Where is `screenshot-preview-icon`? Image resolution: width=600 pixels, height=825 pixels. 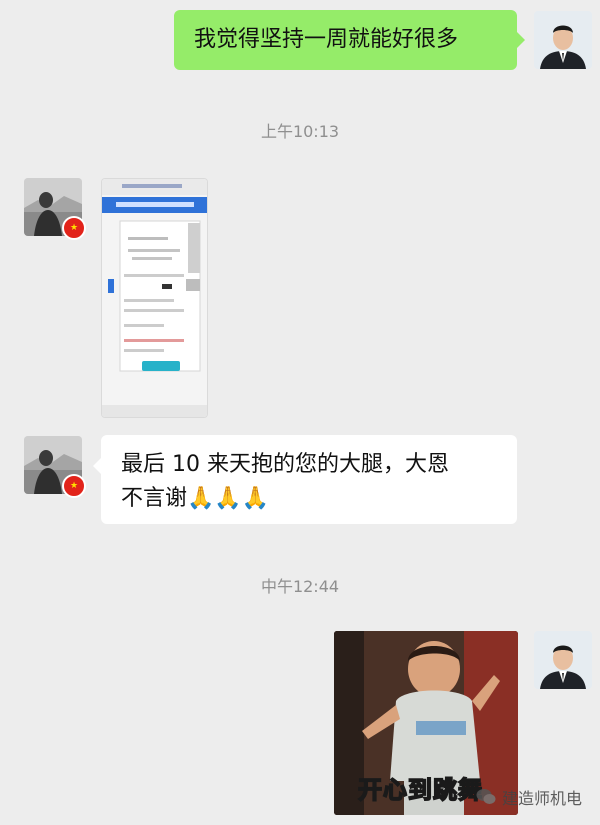
screenshot-preview-icon is located at coordinates (154, 298).